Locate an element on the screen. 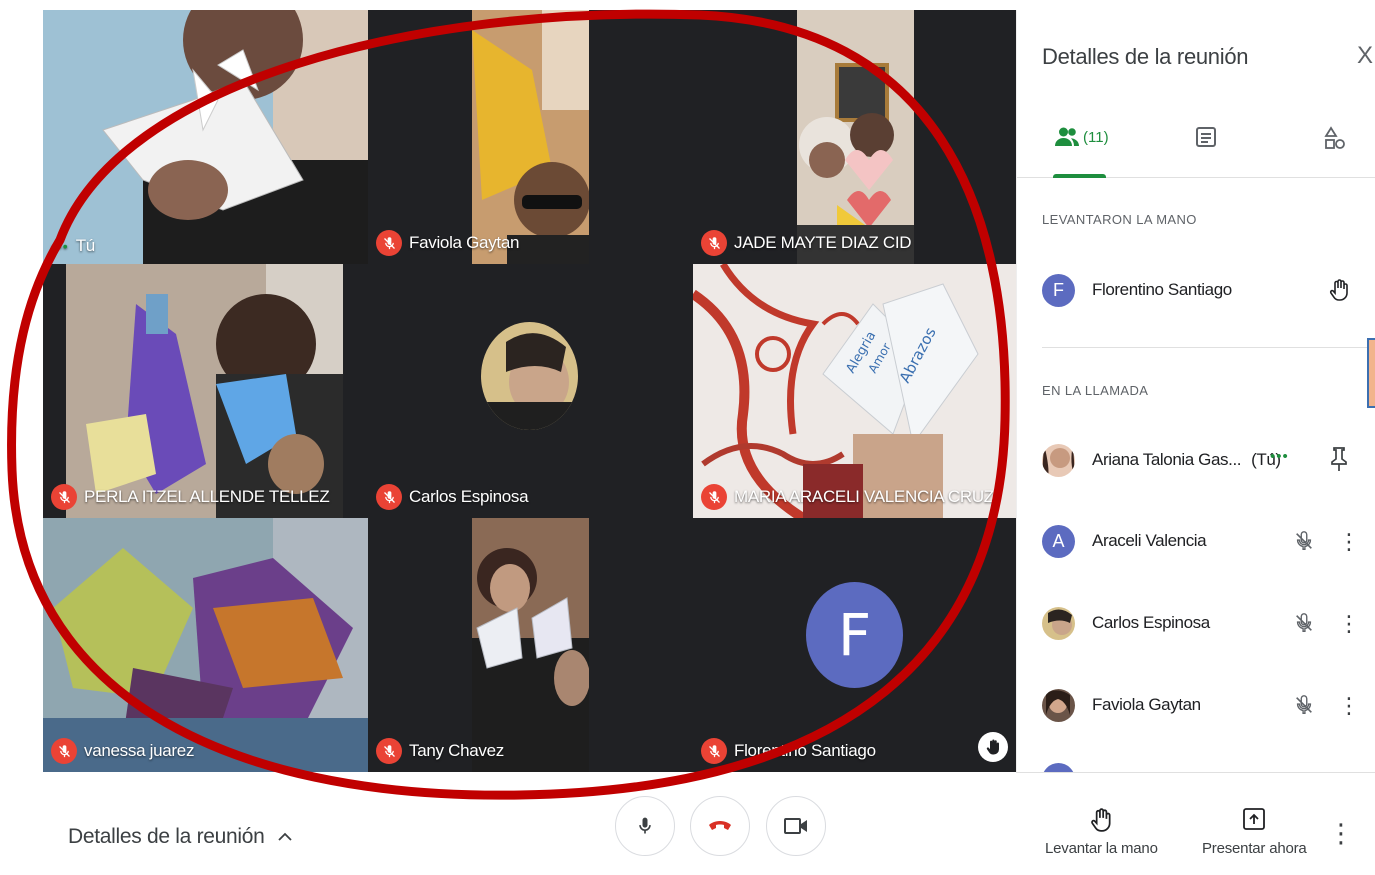  raise-hand-label: Levantar la mano is located at coordinates (1101, 848).